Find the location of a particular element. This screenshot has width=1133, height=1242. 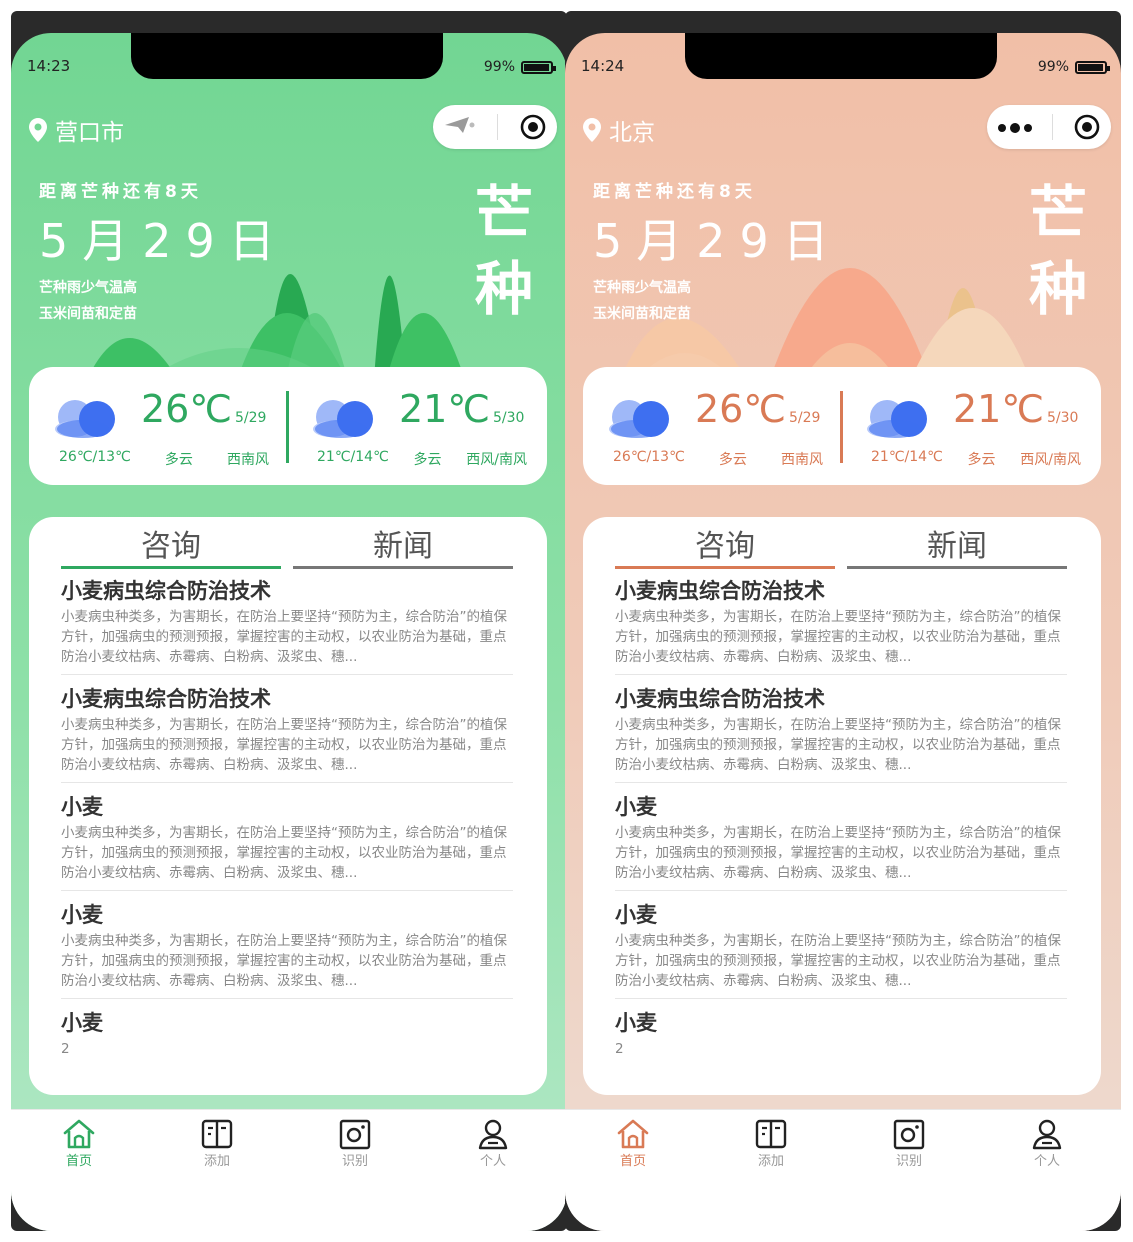

tab-consult-label: 咨询 is located at coordinates (171, 546).